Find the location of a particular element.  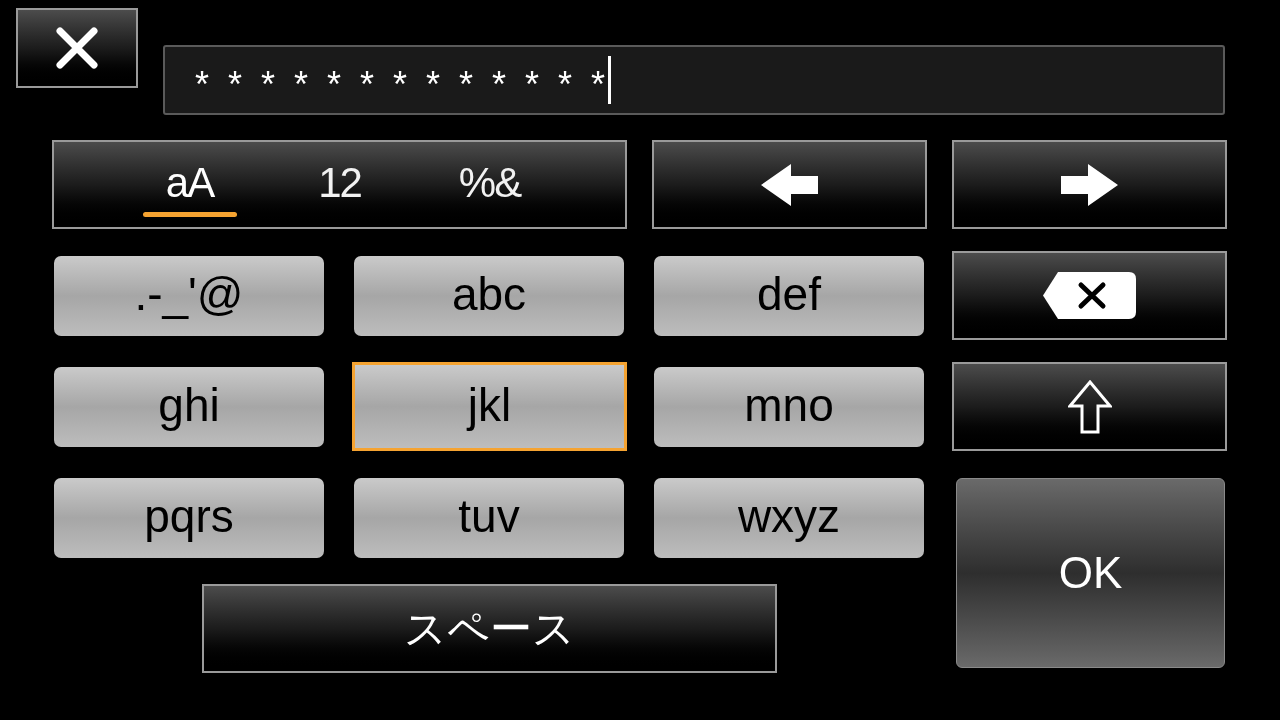

character-key: tuv is located at coordinates (489, 518).